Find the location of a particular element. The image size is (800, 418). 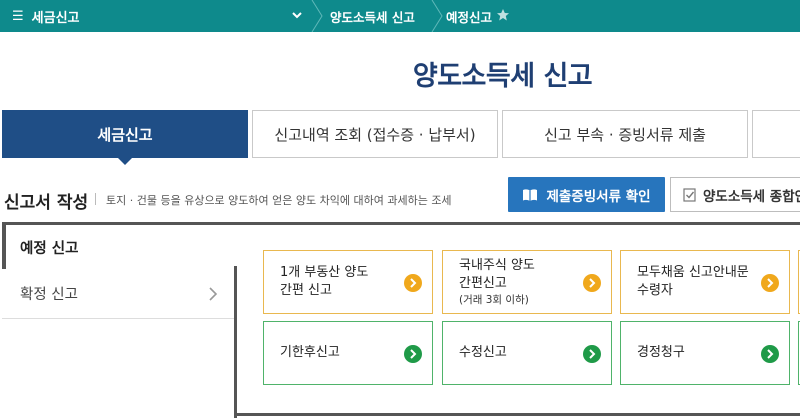

content-frame-bottom is located at coordinates (517, 414).